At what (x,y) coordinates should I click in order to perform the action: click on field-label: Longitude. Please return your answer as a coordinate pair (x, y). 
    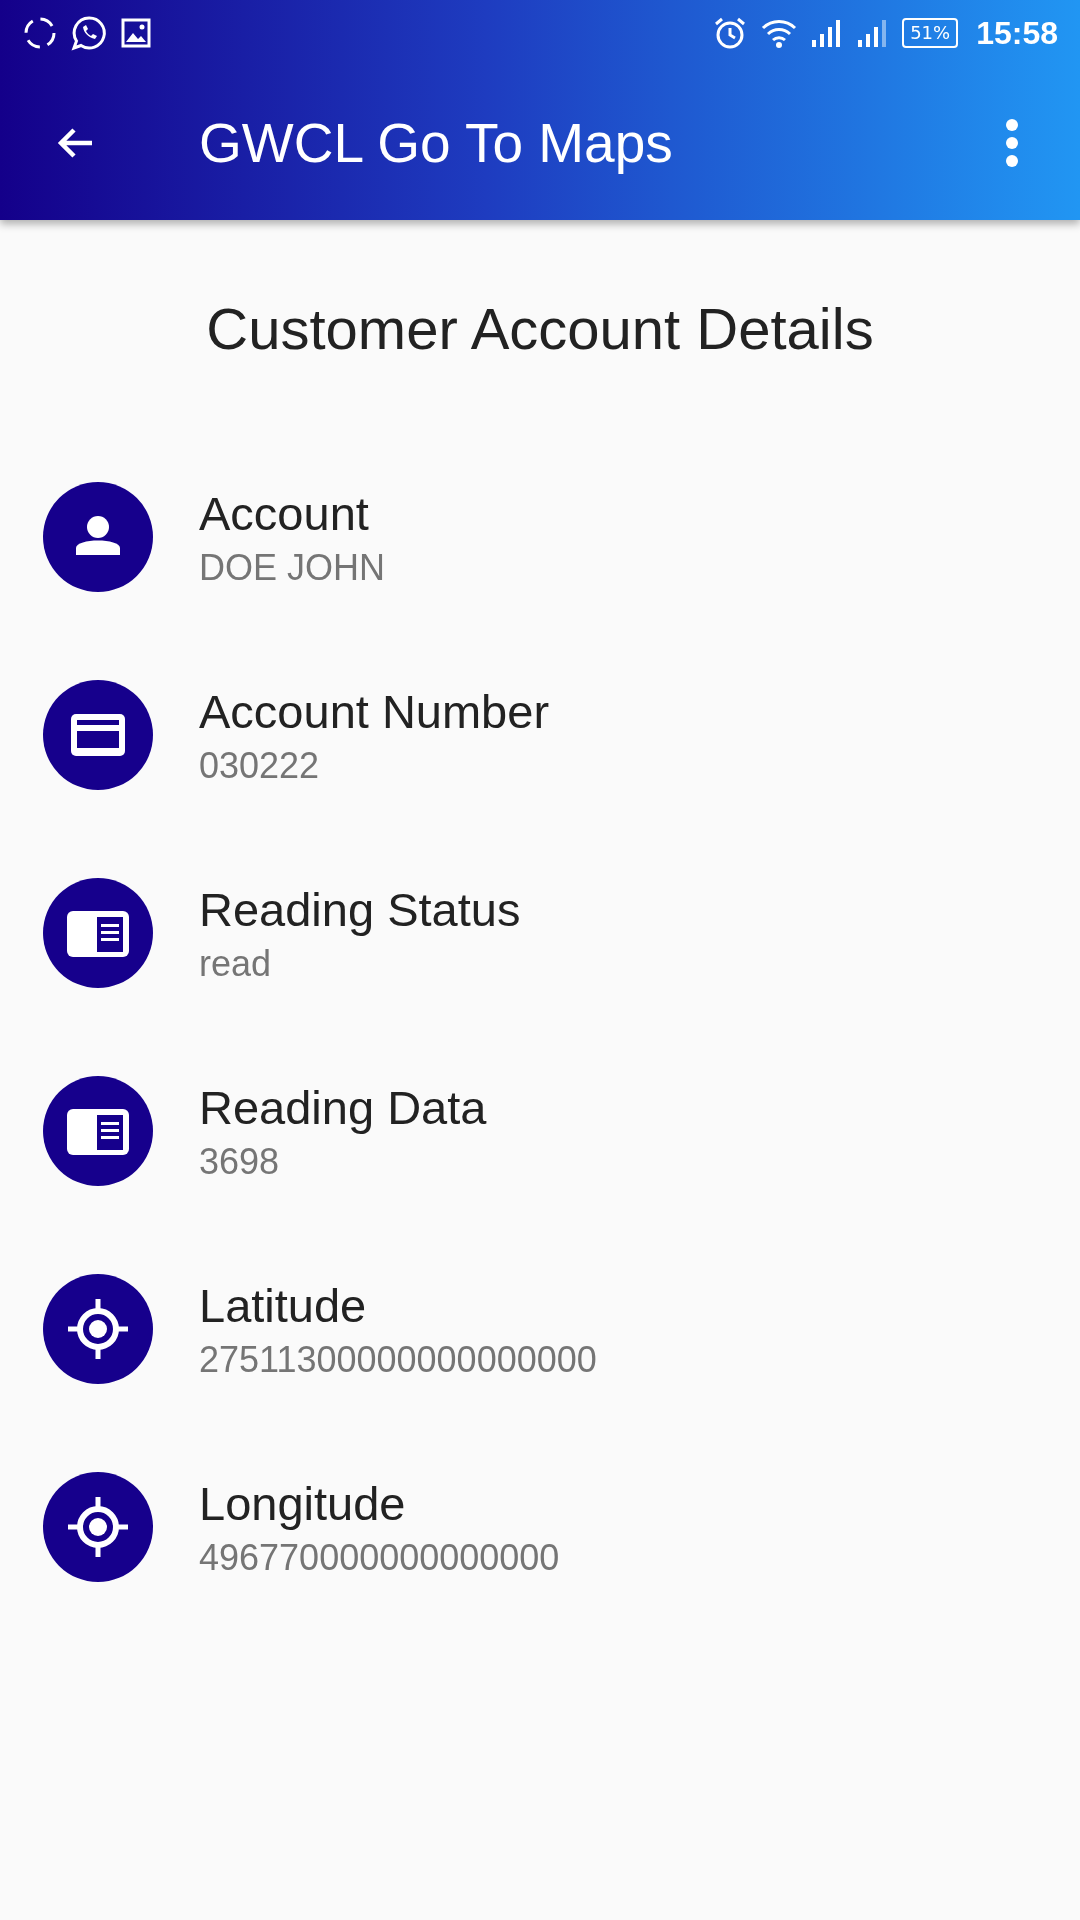
    Looking at the image, I should click on (302, 1503).